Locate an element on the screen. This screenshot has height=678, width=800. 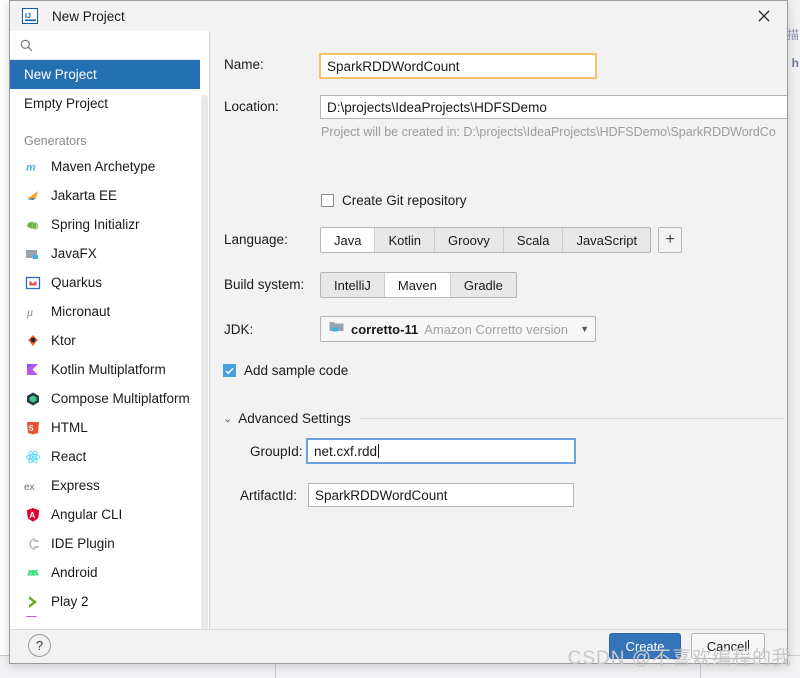
sidebar-item-ide-plugin: IDE Plugin is located at coordinates (109, 543).